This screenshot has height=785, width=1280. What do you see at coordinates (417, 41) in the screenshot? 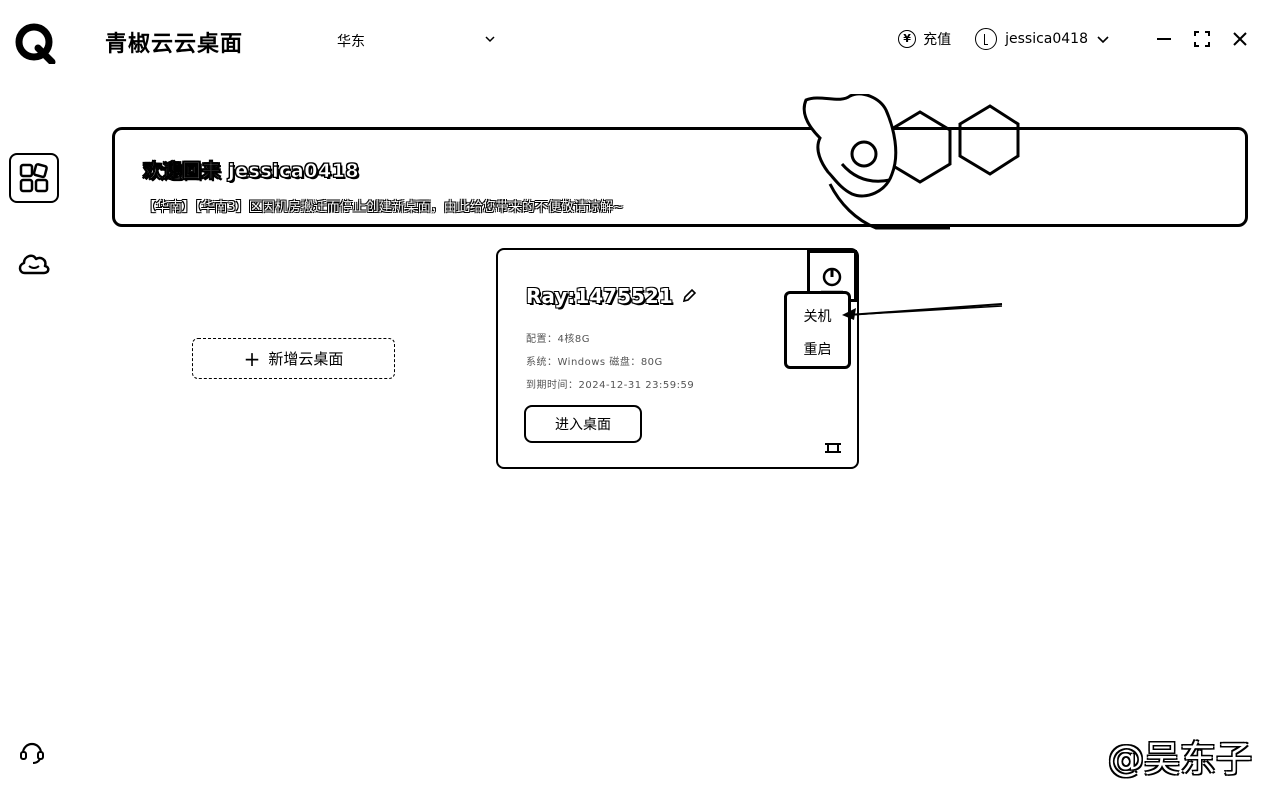
I see `region-select: 华东` at bounding box center [417, 41].